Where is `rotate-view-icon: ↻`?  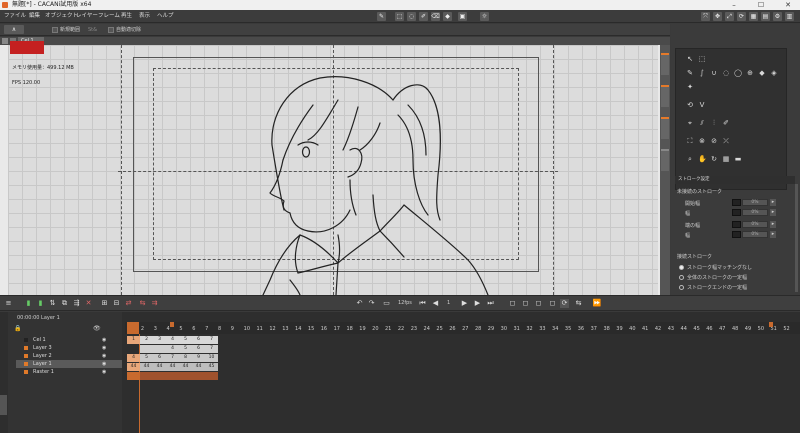 rotate-view-icon: ↻ is located at coordinates (714, 159).